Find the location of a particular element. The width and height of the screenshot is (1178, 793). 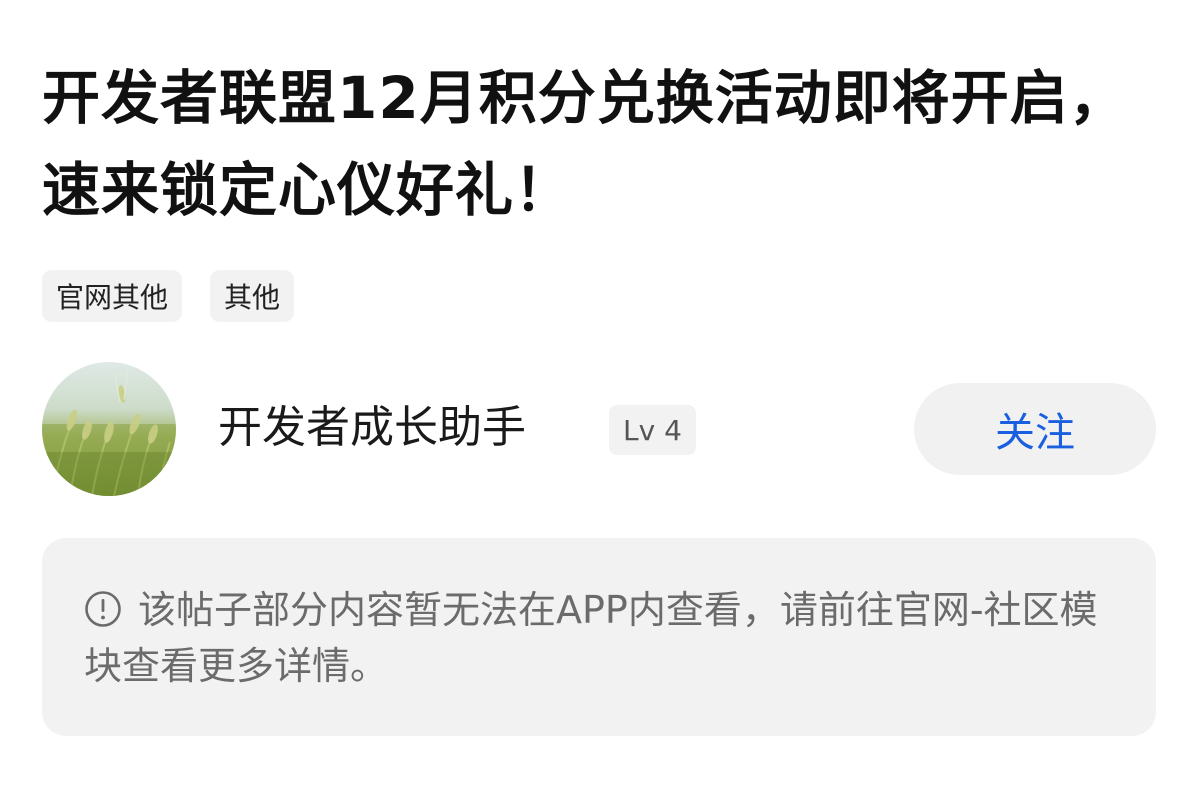

info-circle-icon is located at coordinates (103, 609).